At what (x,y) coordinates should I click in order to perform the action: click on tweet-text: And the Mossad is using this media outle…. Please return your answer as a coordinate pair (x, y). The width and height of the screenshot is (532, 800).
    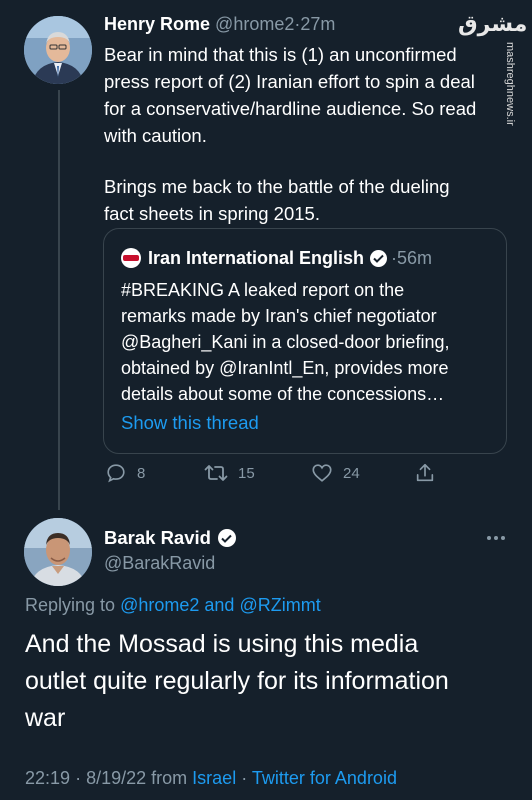
    Looking at the image, I should click on (237, 681).